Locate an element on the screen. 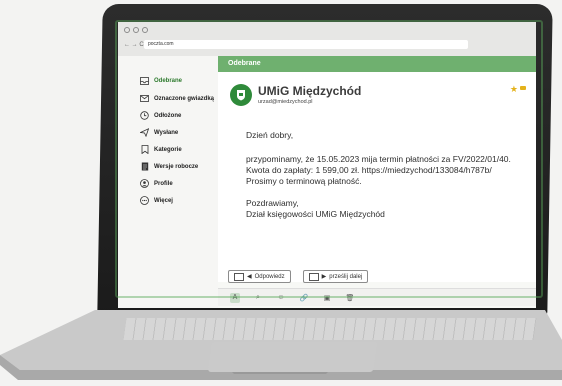  close-dot-icon is located at coordinates (127, 30).